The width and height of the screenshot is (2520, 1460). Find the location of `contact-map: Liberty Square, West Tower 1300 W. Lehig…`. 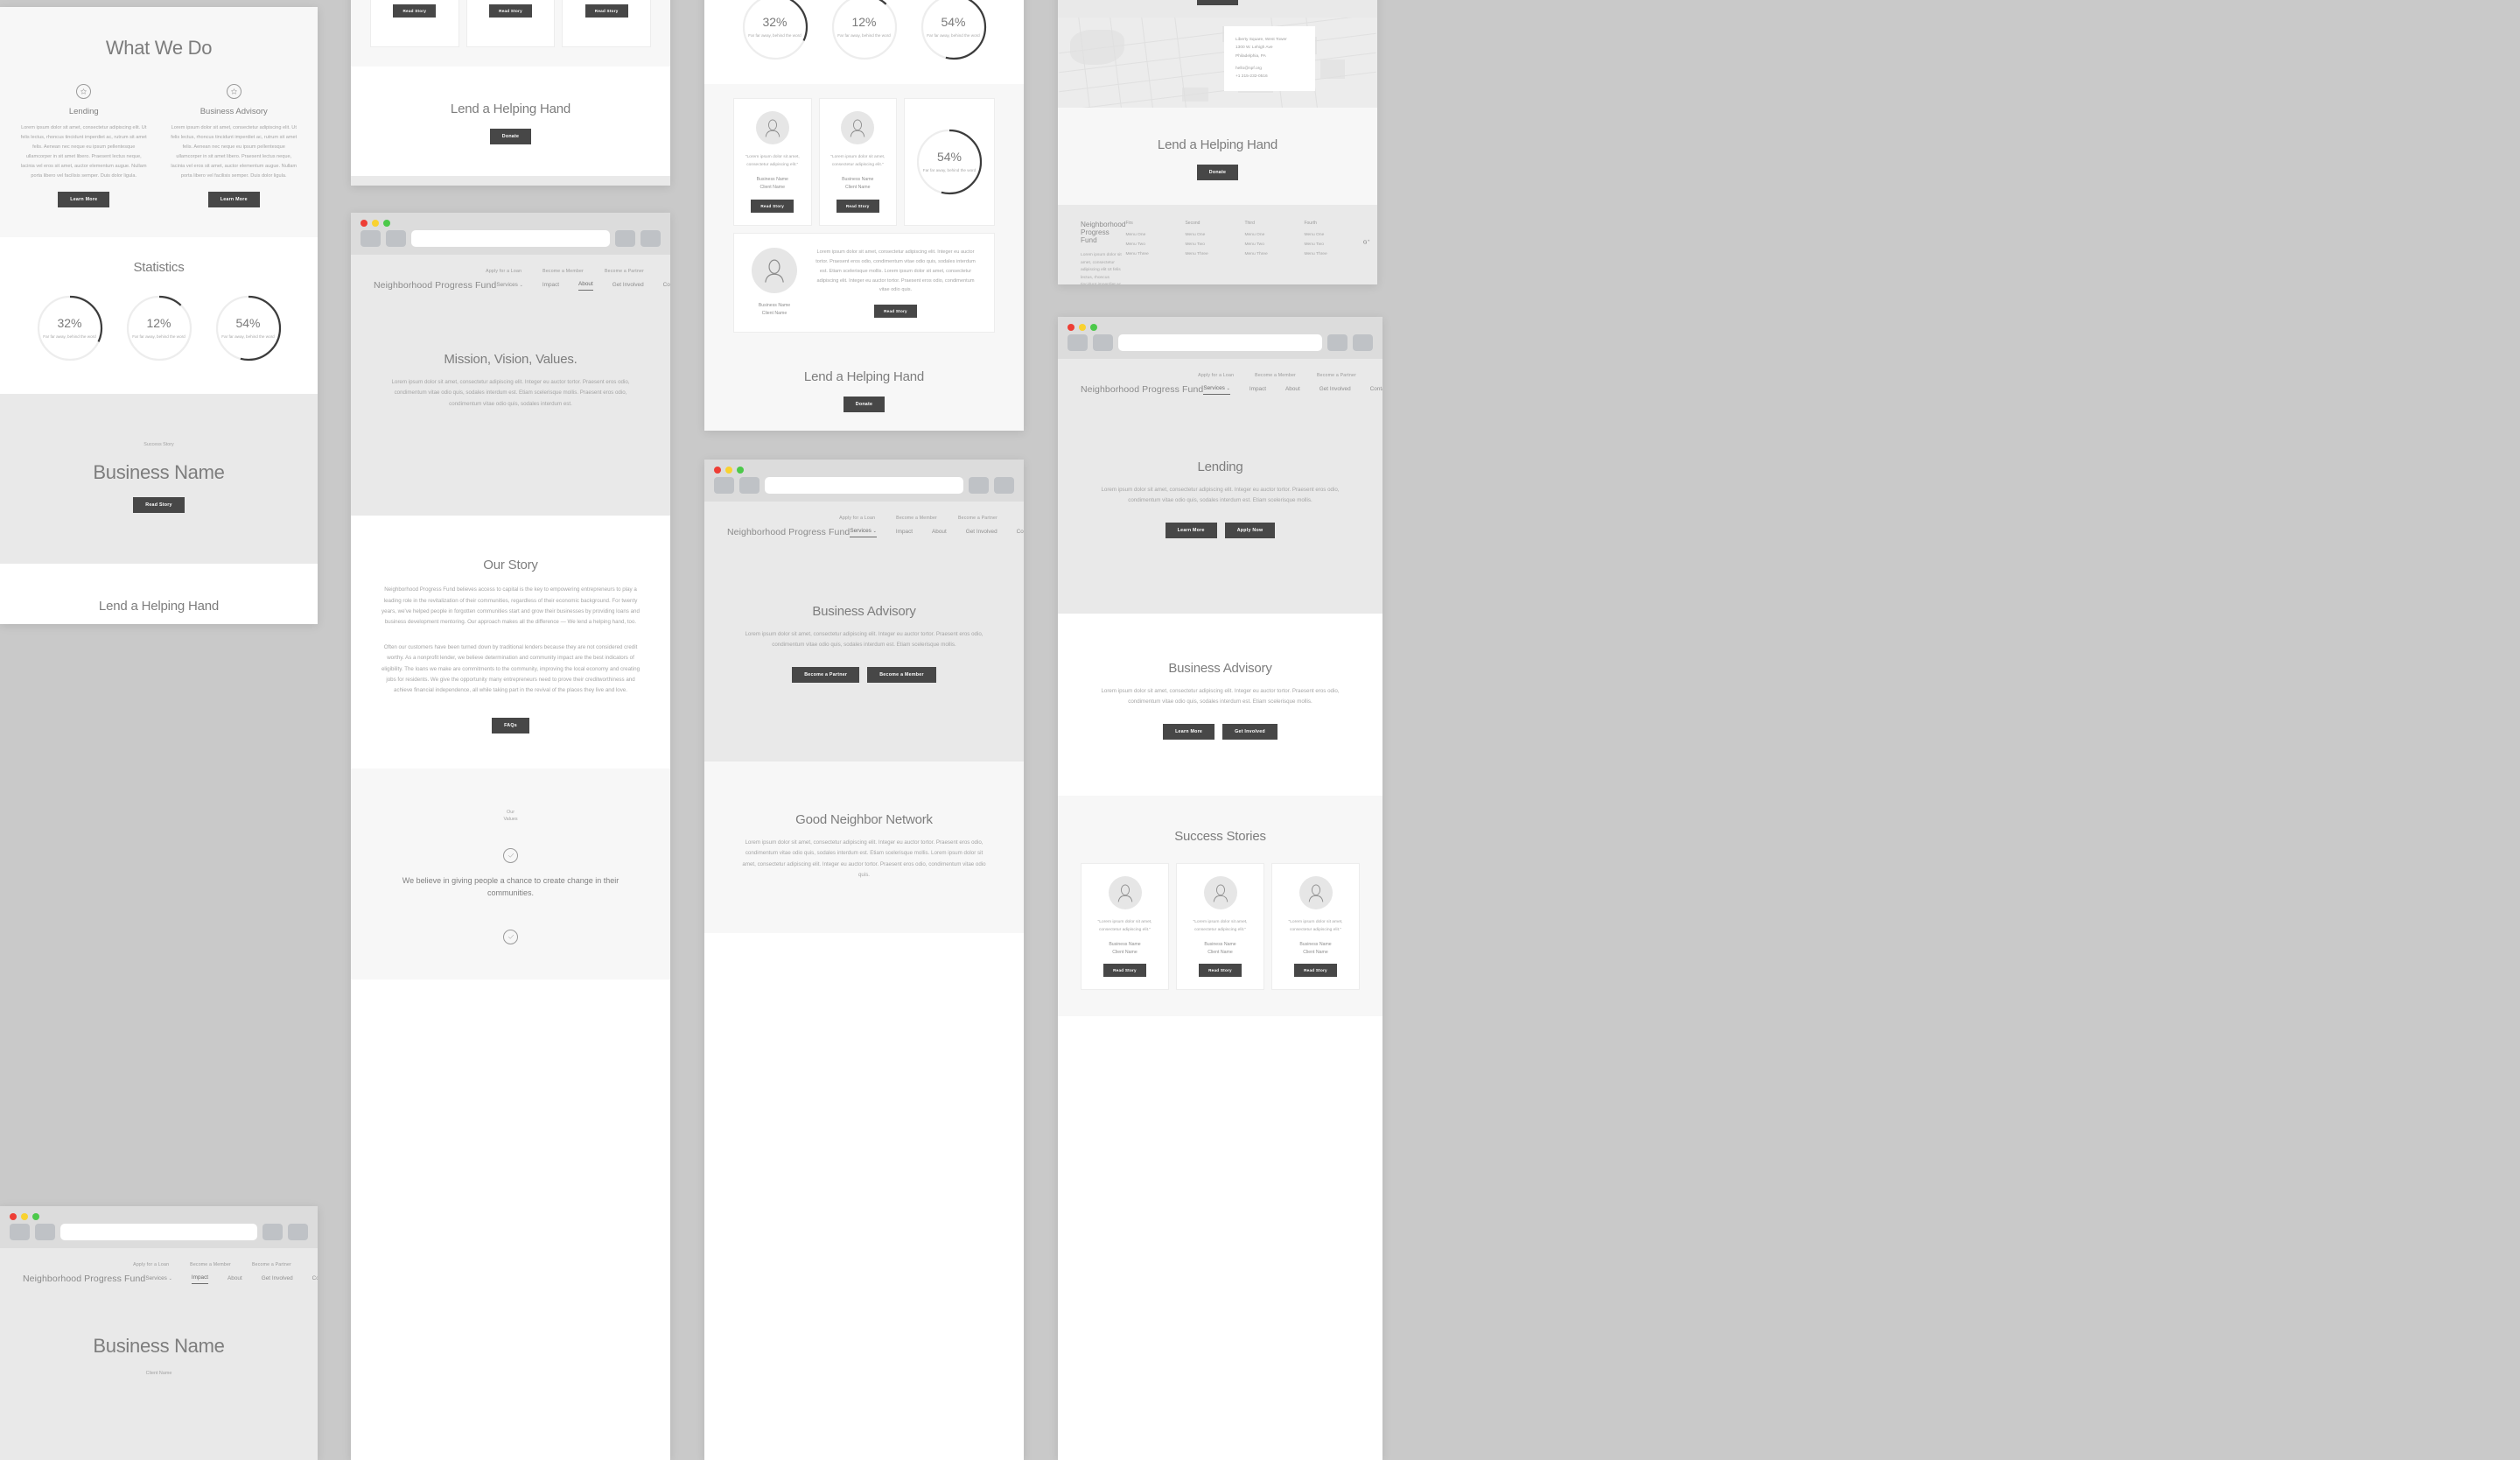

contact-map: Liberty Square, West Tower 1300 W. Lehig… is located at coordinates (1217, 63).